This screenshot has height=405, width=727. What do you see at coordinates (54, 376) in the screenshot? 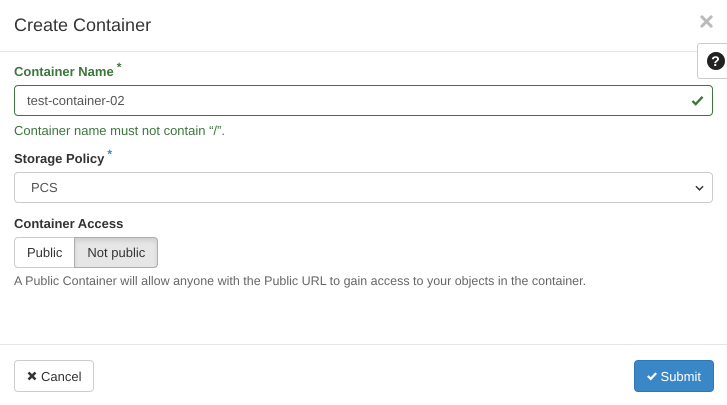
I see `cancel-button: Cancel` at bounding box center [54, 376].